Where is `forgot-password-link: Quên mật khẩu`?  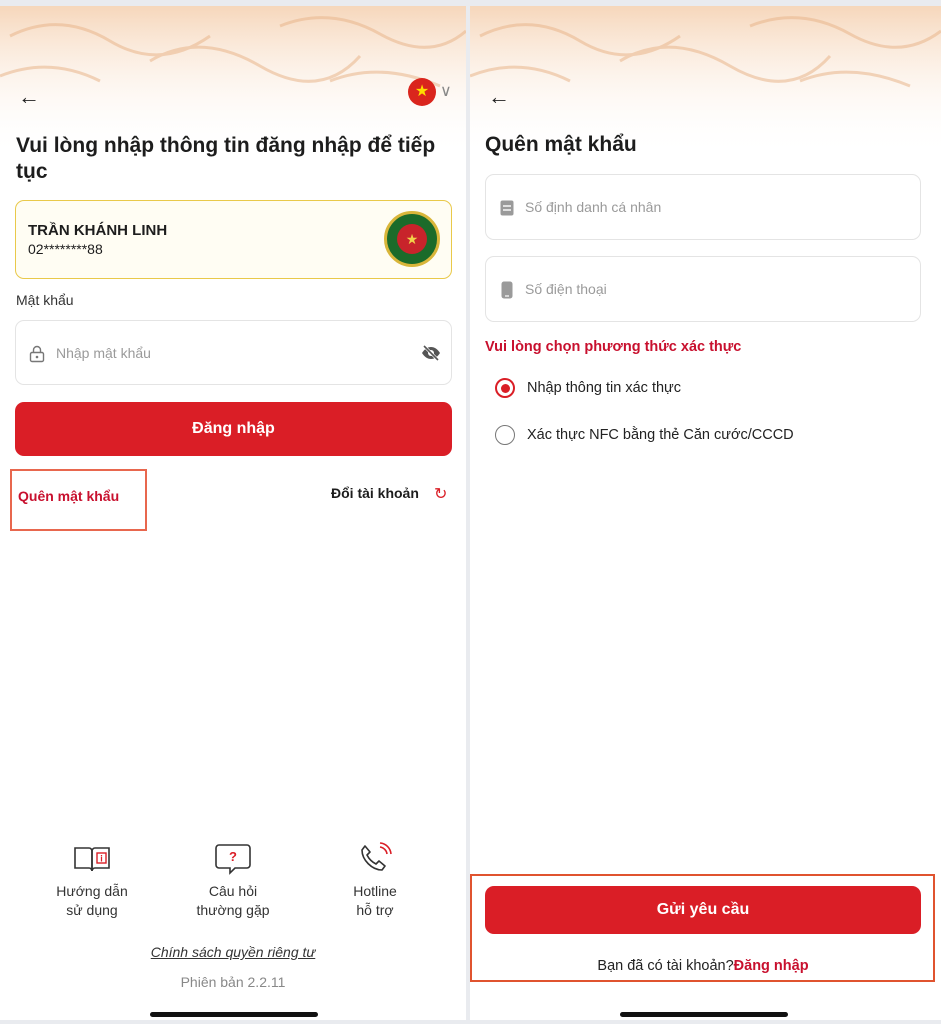 forgot-password-link: Quên mật khẩu is located at coordinates (68, 496).